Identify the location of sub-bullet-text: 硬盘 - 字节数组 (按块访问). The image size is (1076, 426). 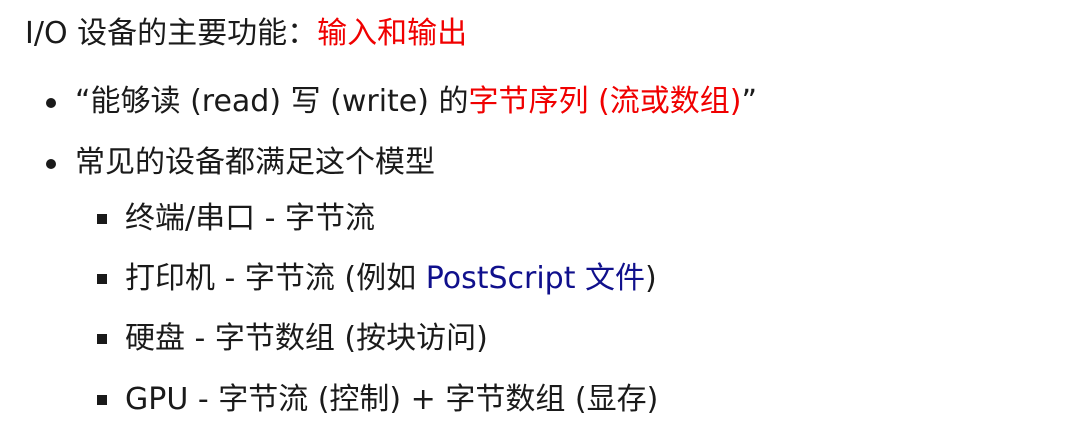
(306, 338).